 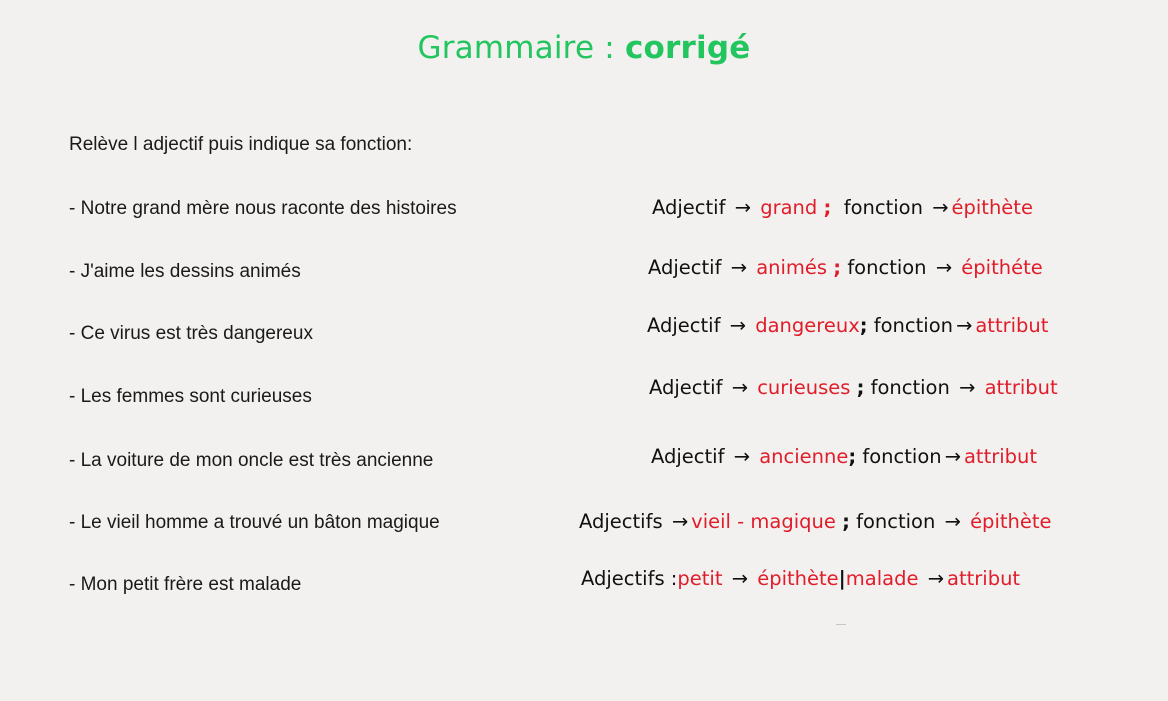 I want to click on answer-2: Adjectif → animés ; fonction → épithéte, so click(x=845, y=267).